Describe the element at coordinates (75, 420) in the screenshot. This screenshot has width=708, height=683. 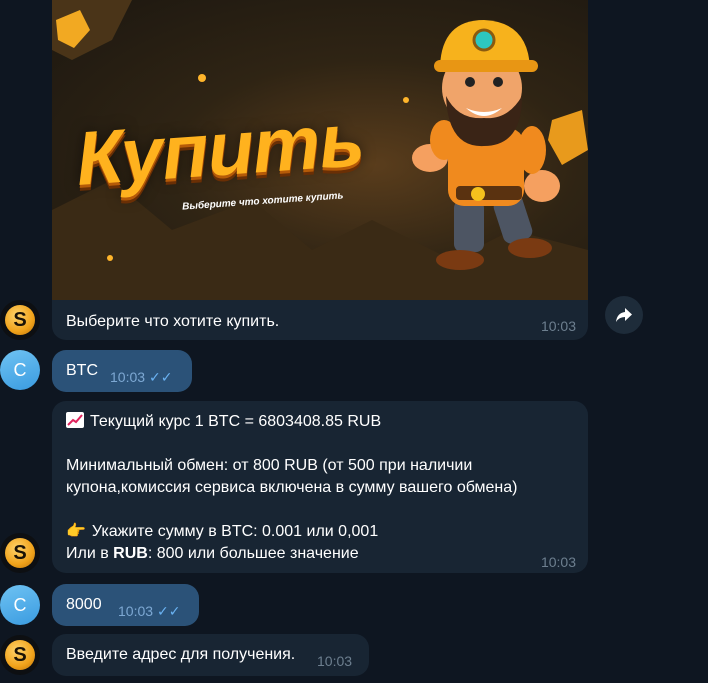
I see `chart-increasing-icon` at that location.